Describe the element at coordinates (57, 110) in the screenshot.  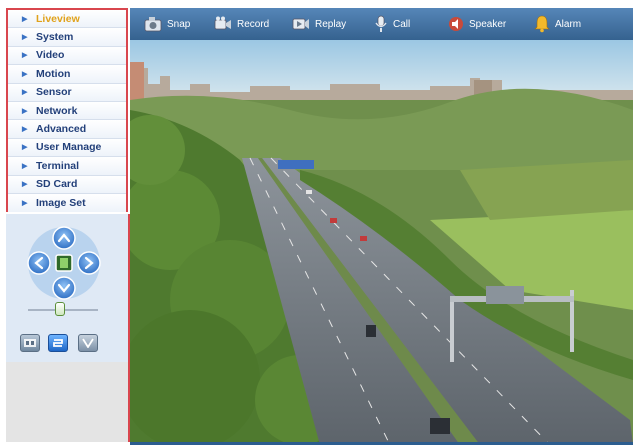
I see `menu-item-label: Network` at that location.